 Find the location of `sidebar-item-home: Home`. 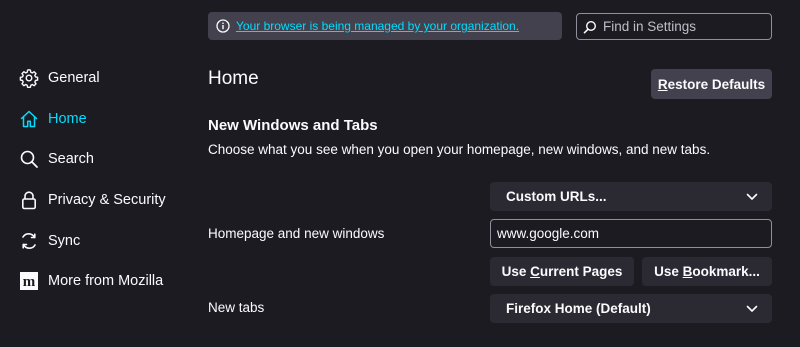

sidebar-item-home: Home is located at coordinates (52, 119).